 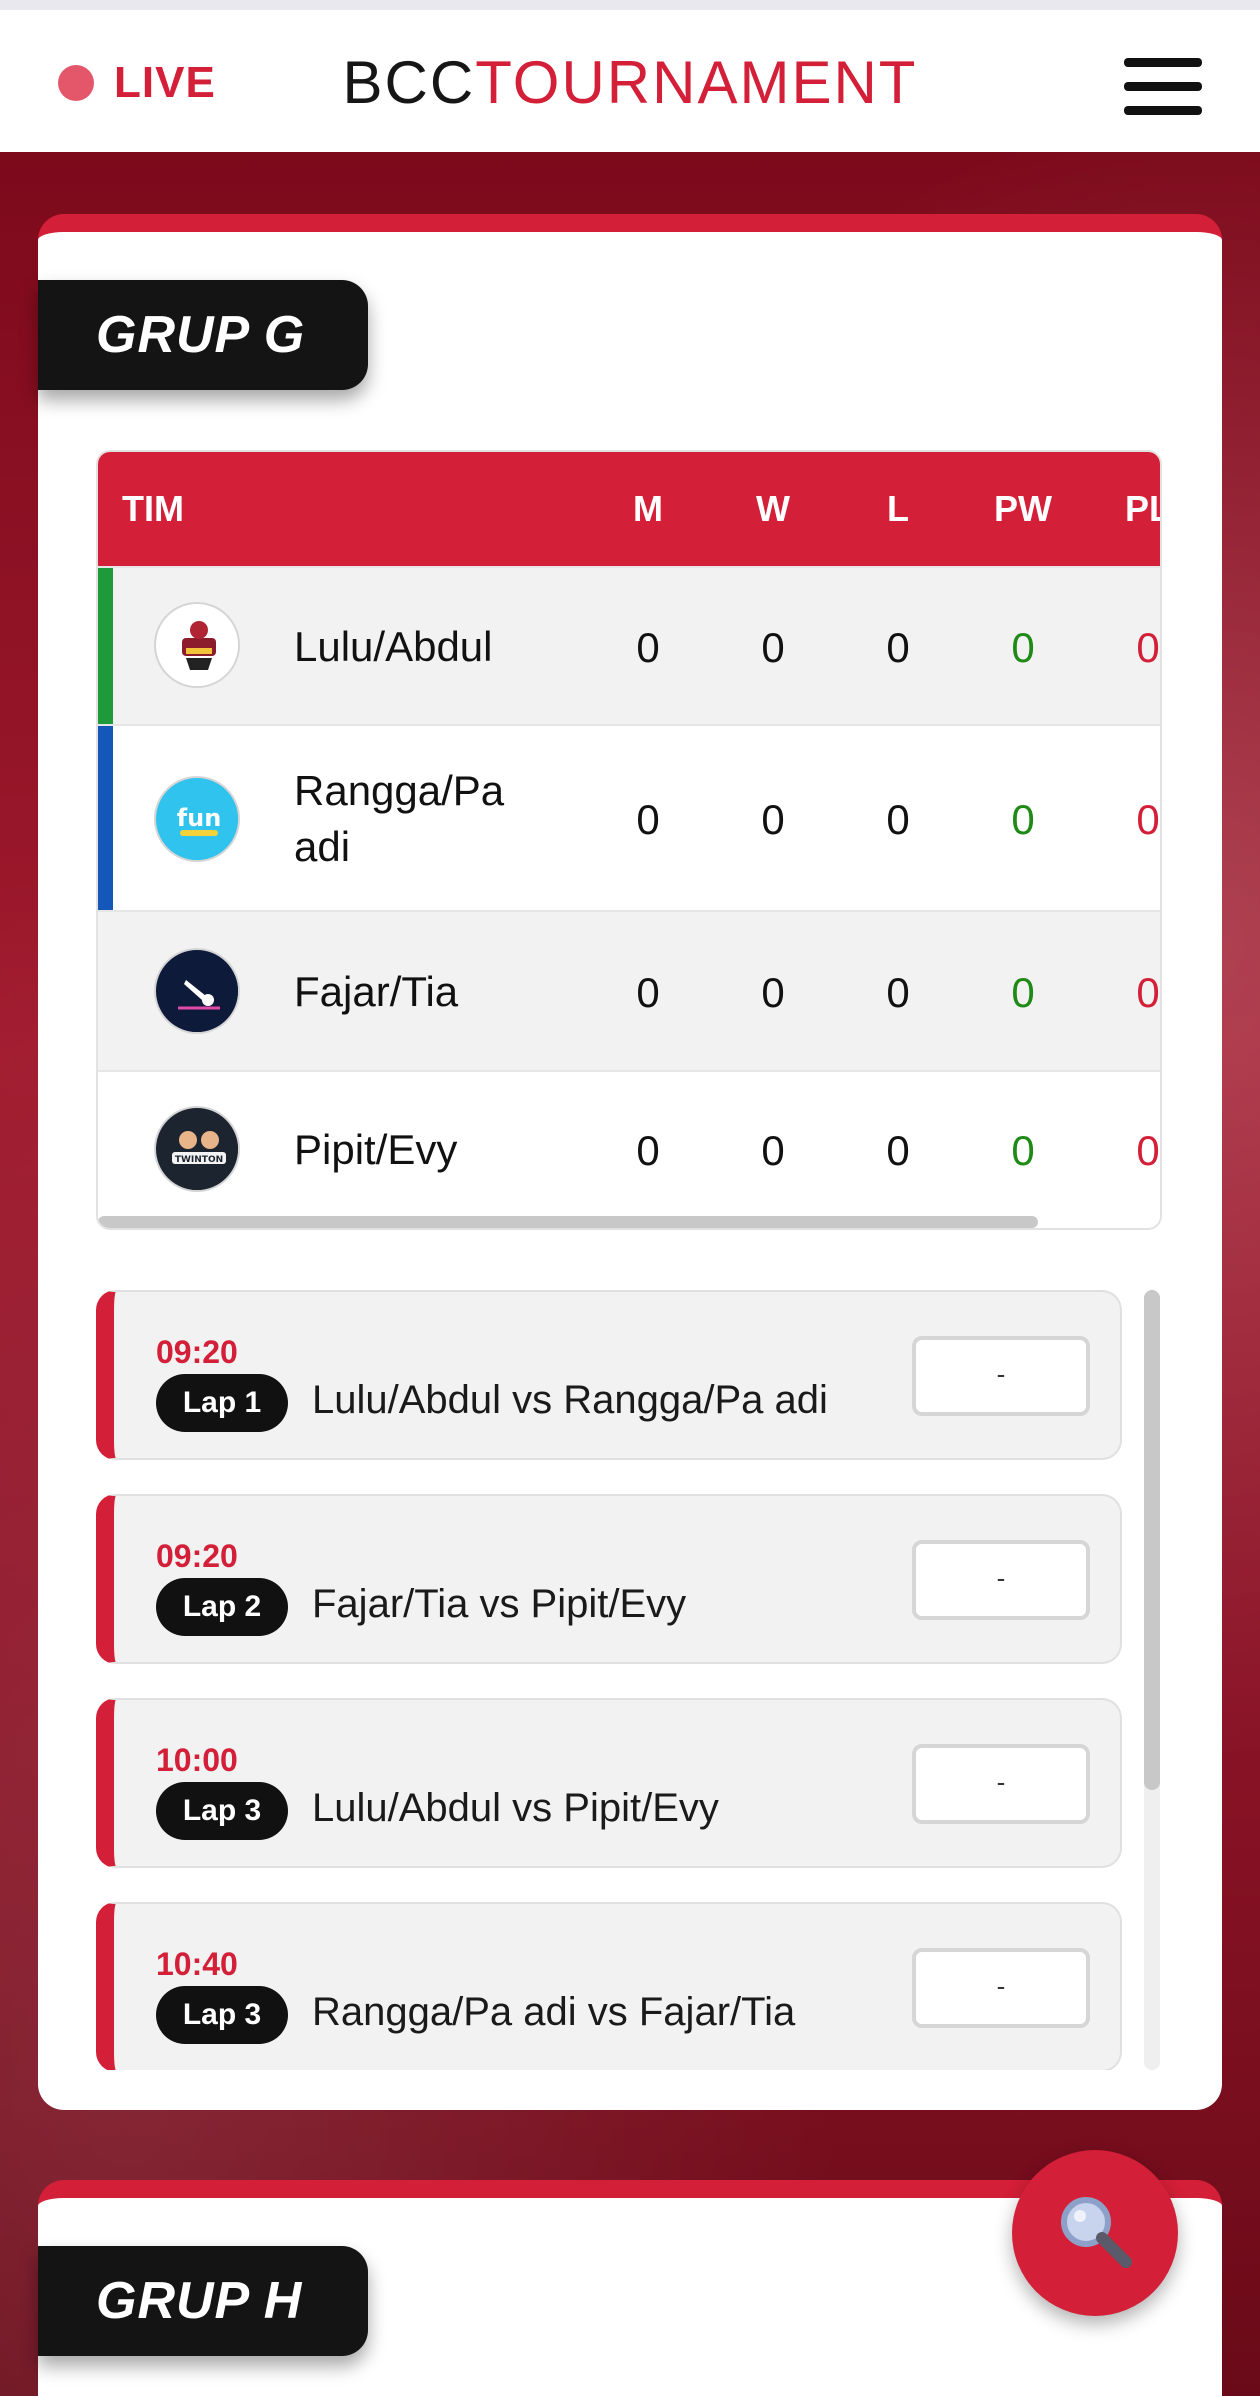 I want to click on col-header-l: L, so click(x=898, y=508).